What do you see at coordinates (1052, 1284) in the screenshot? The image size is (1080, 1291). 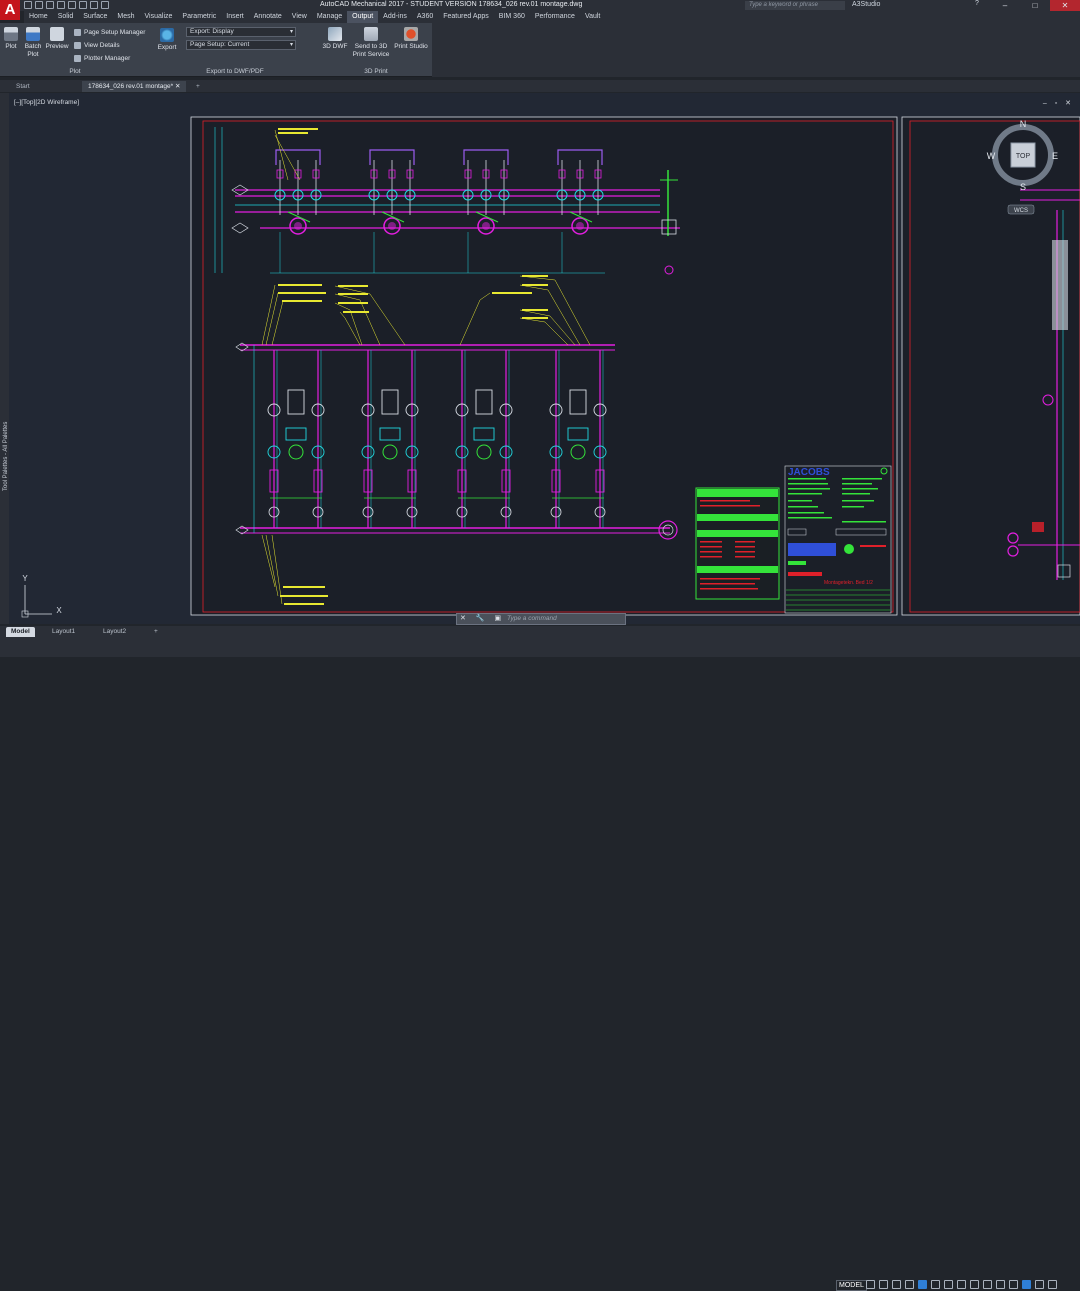 I see `customization-icon` at bounding box center [1052, 1284].